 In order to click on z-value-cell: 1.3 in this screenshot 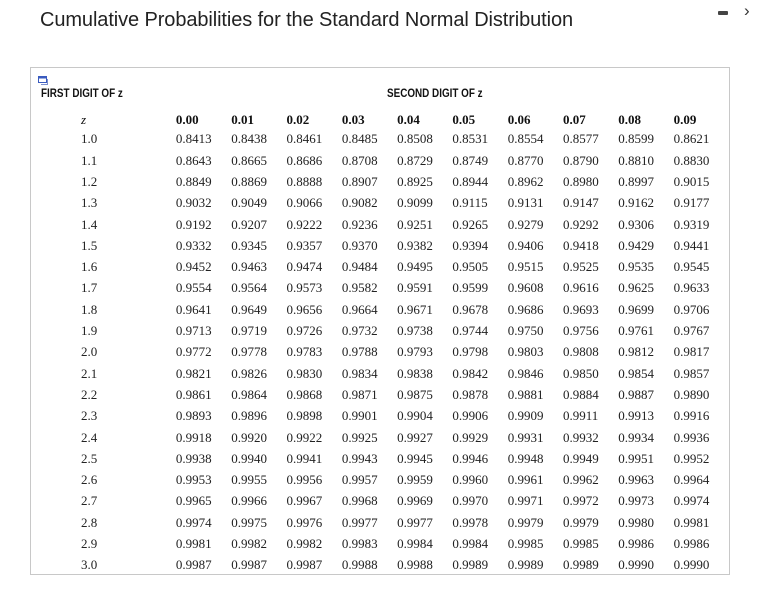, I will do `click(89, 203)`.